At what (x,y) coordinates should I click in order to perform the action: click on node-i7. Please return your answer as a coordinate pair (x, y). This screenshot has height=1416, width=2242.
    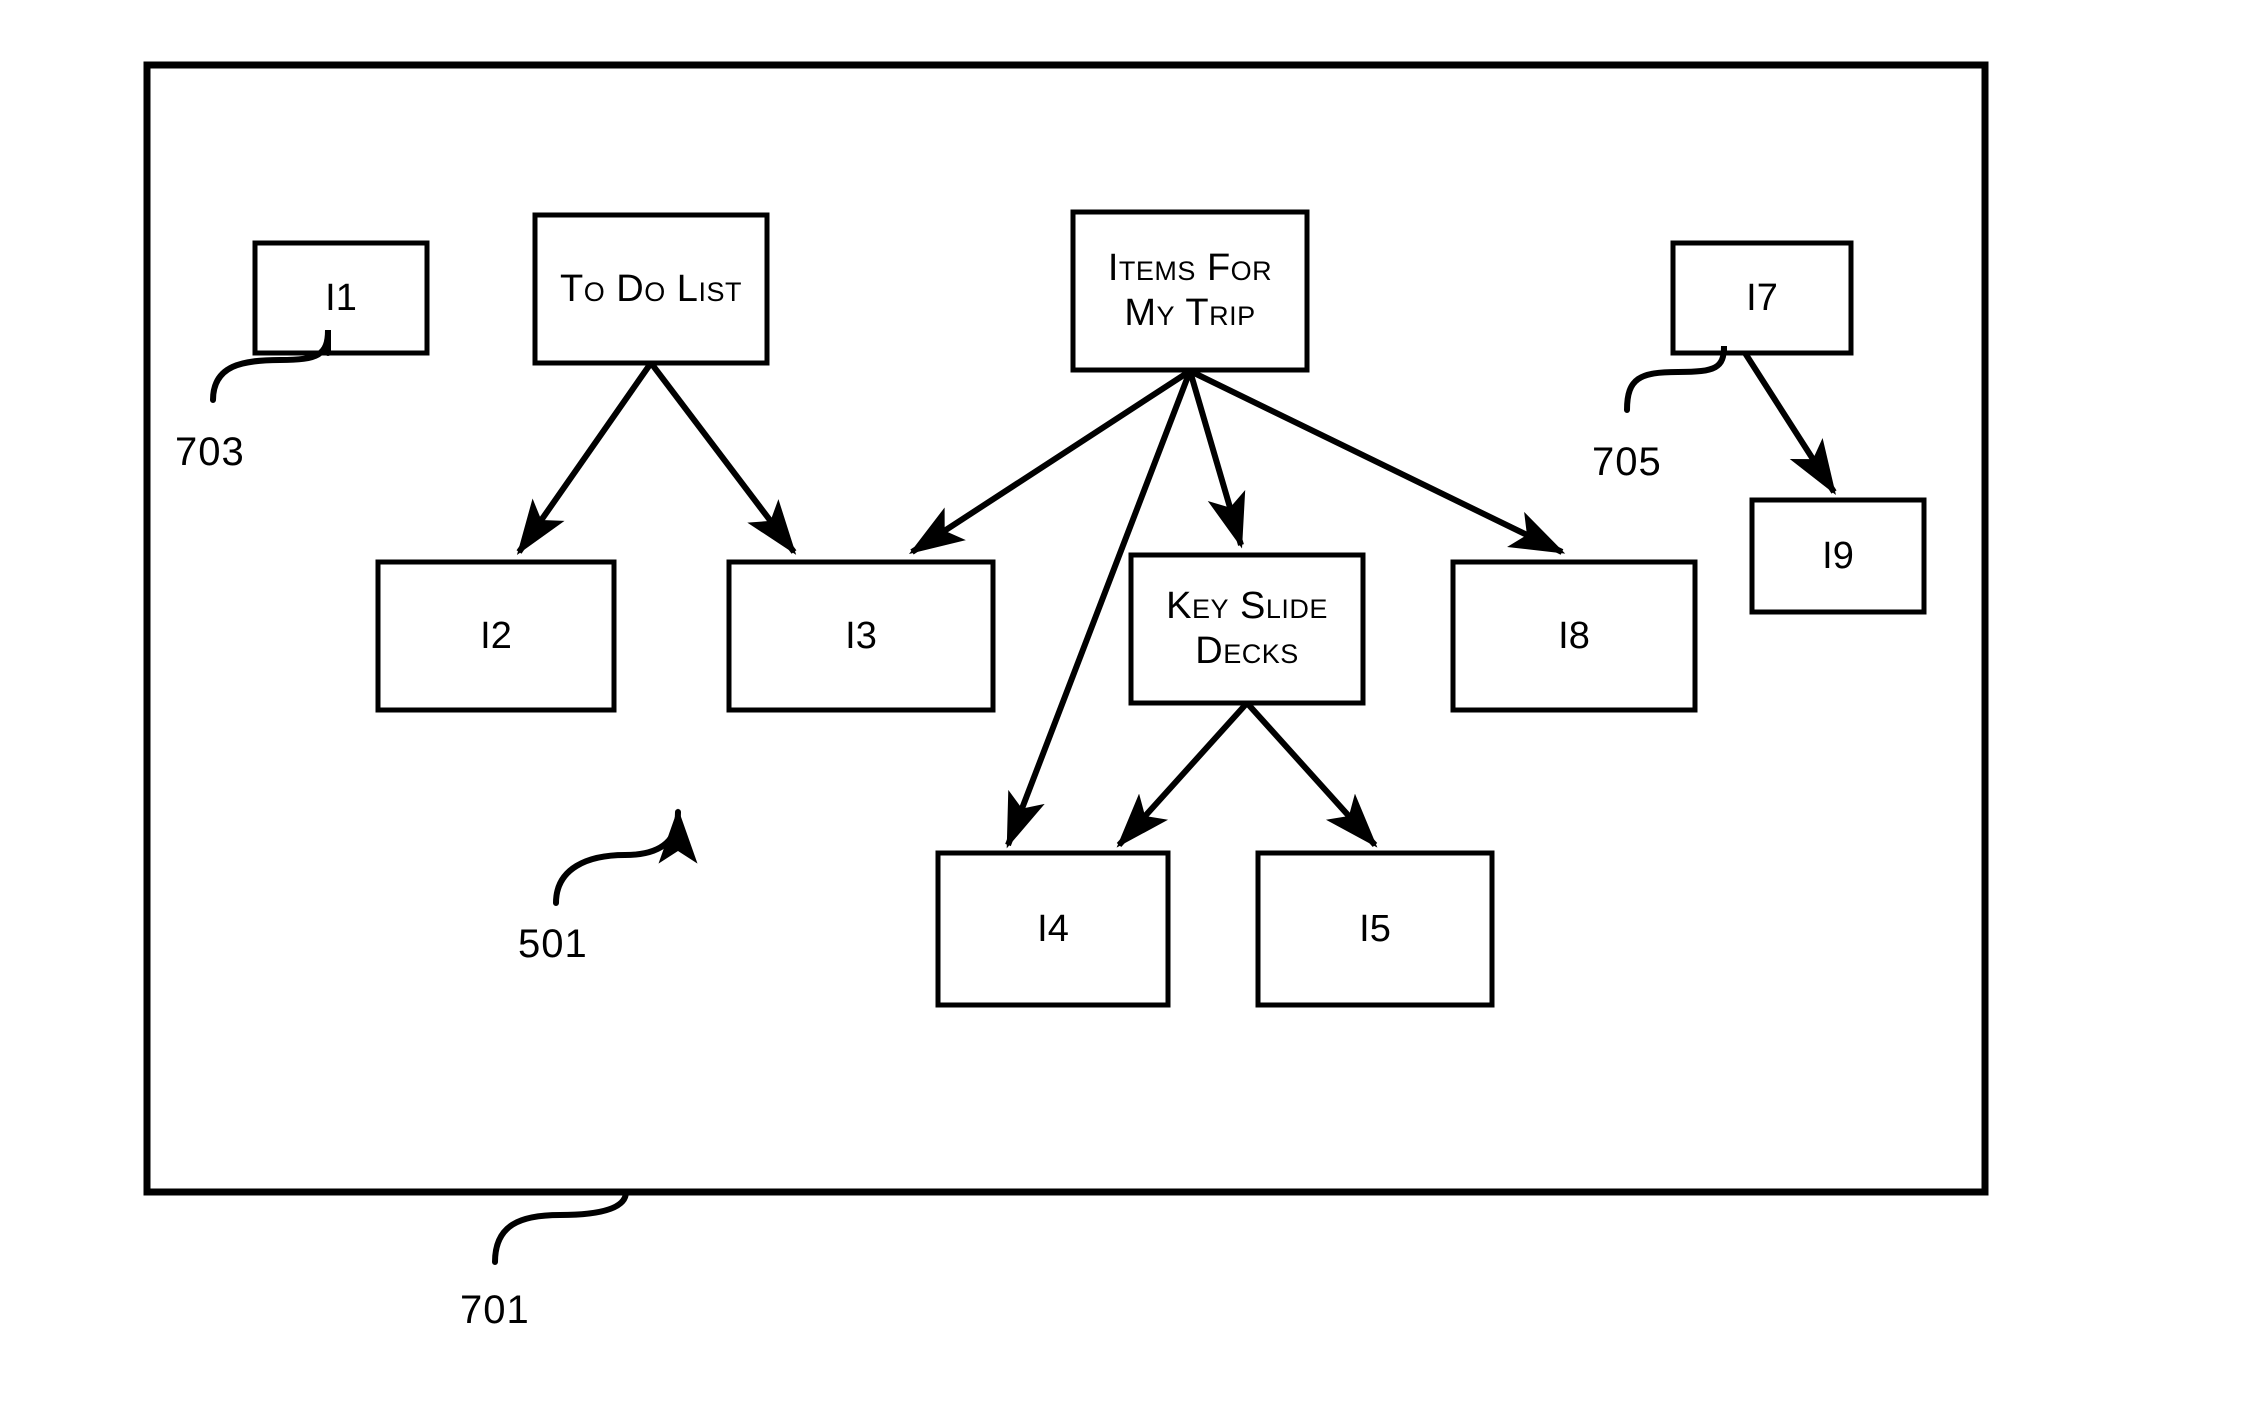
    Looking at the image, I should click on (1762, 298).